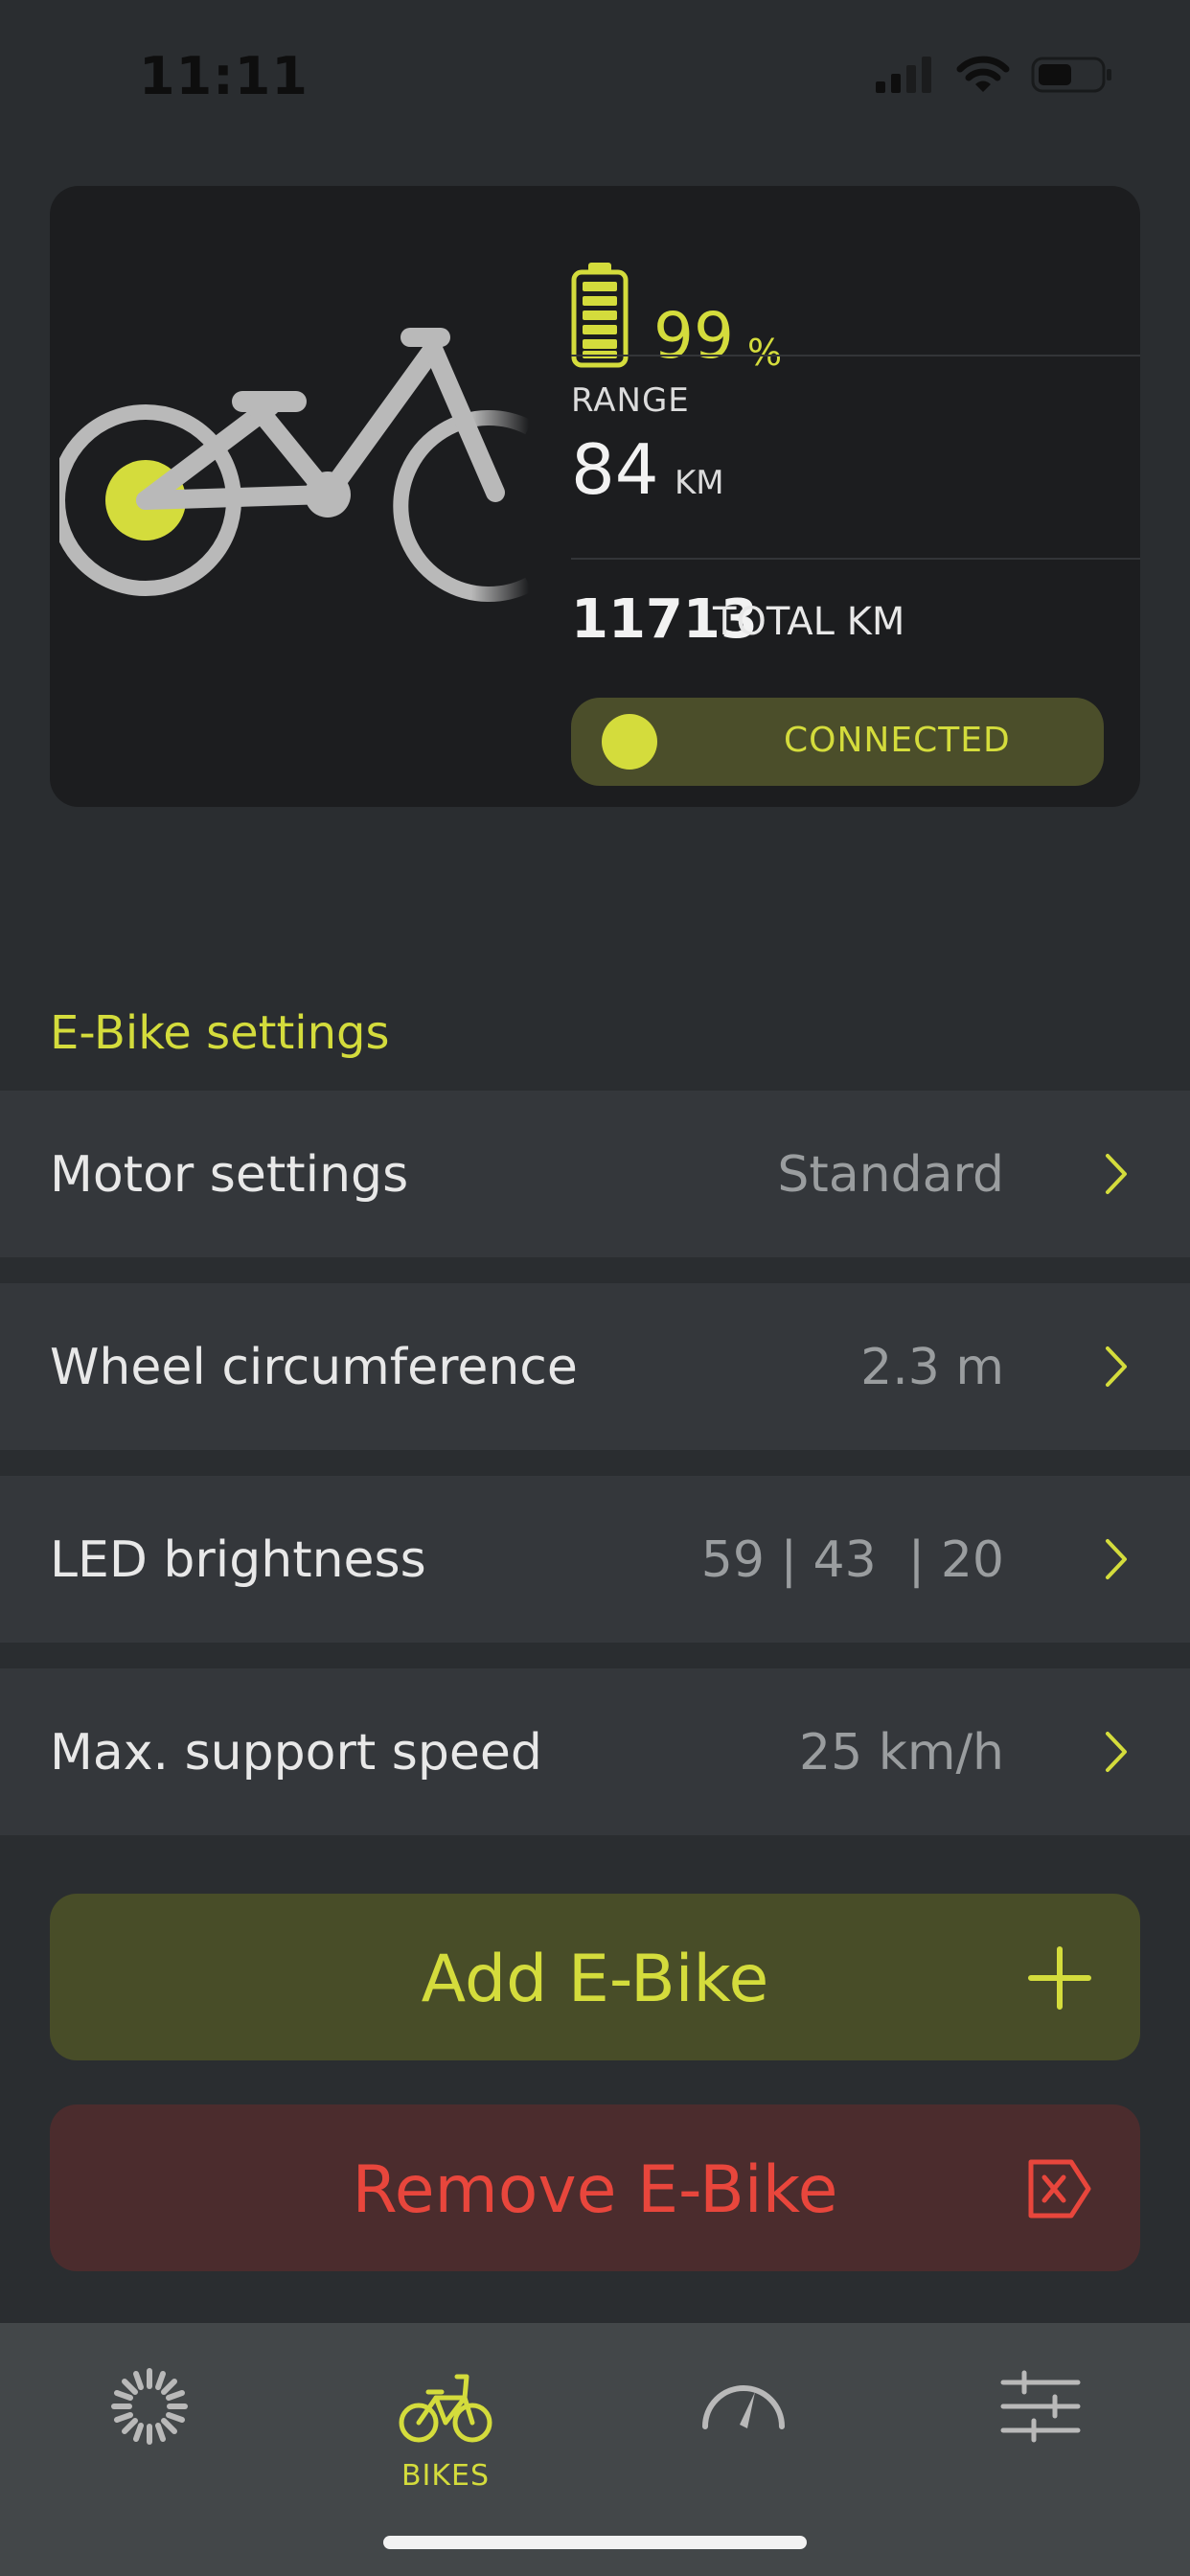  I want to click on remove-ebike-button: Remove E-Bike, so click(595, 2187).